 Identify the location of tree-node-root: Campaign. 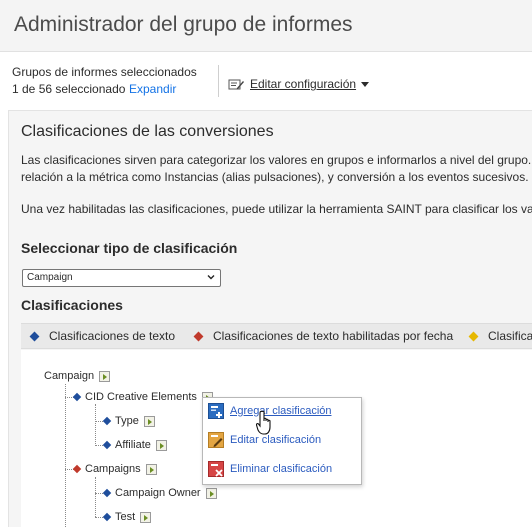
(77, 376).